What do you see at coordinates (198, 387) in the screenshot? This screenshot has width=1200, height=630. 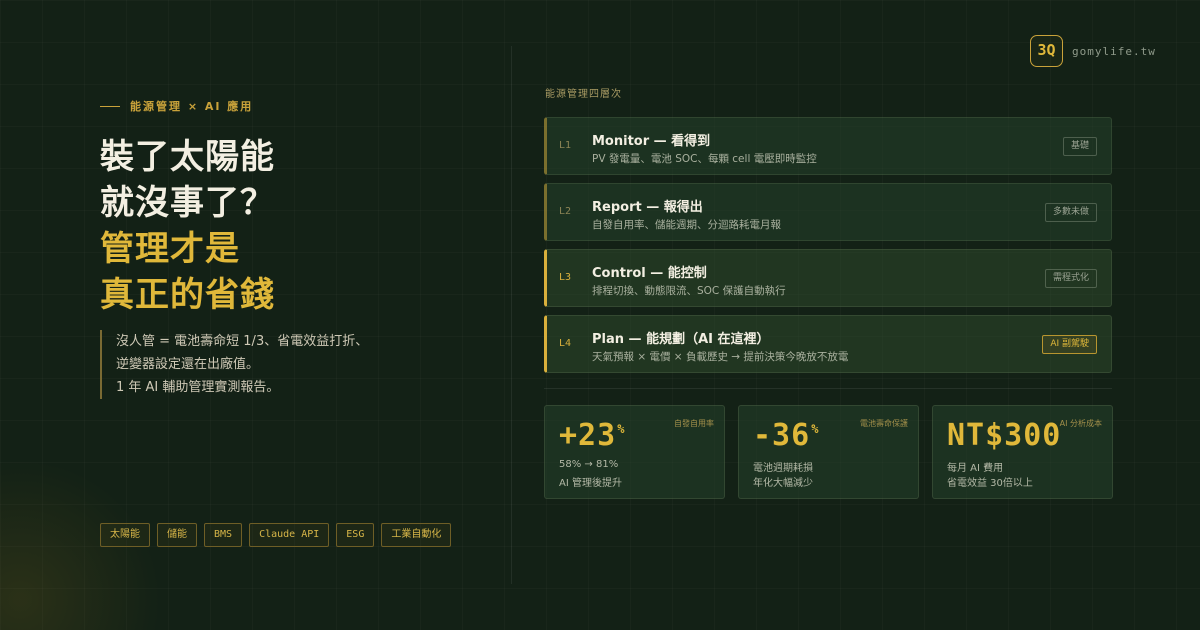 I see `lead-line-3: 1 年 AI 輔助管理實測報告。` at bounding box center [198, 387].